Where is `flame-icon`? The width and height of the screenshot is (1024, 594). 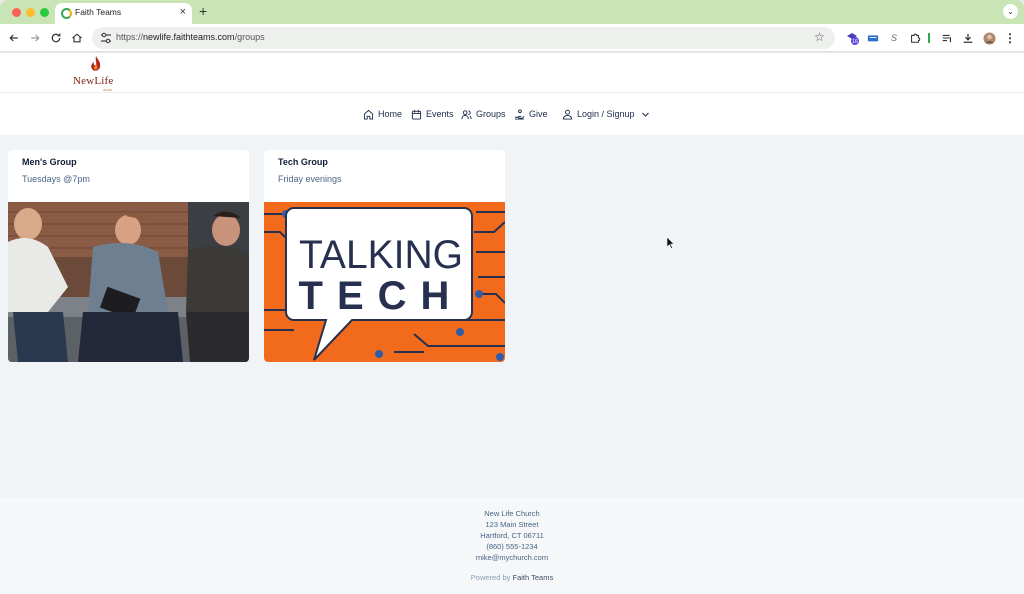 flame-icon is located at coordinates (96, 63).